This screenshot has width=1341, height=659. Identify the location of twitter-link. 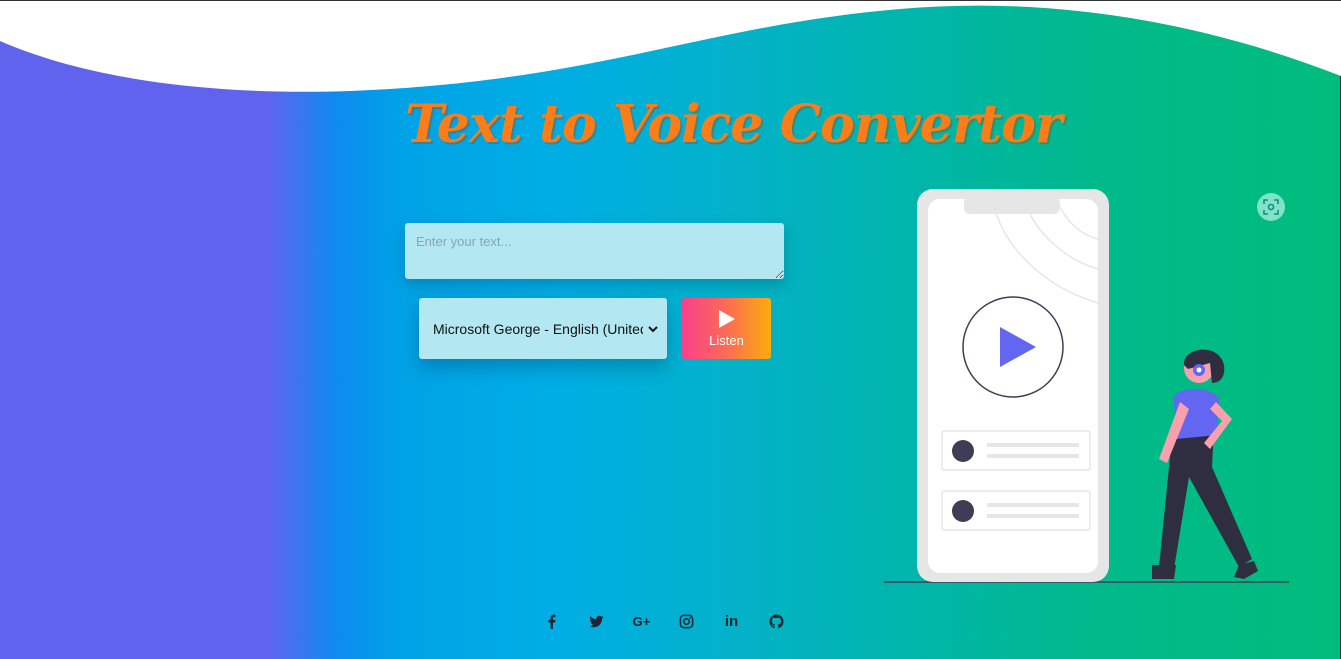
(596, 621).